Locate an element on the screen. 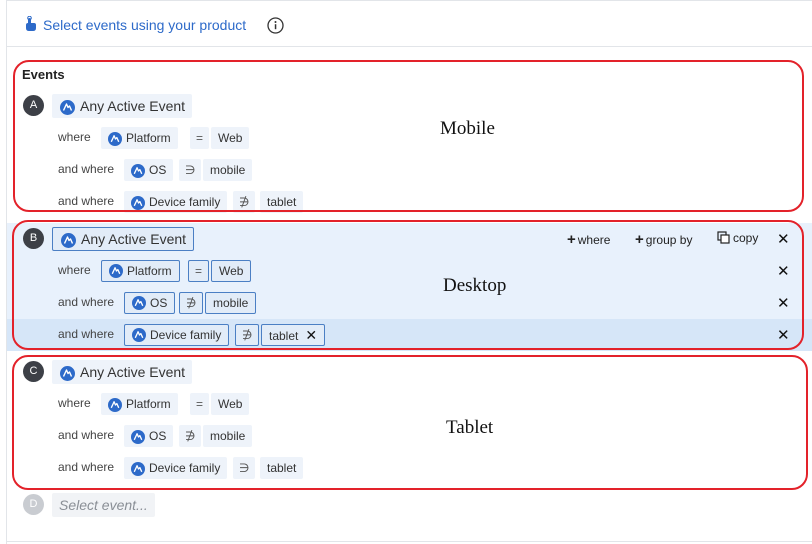  tap-hand-icon is located at coordinates (31, 25).